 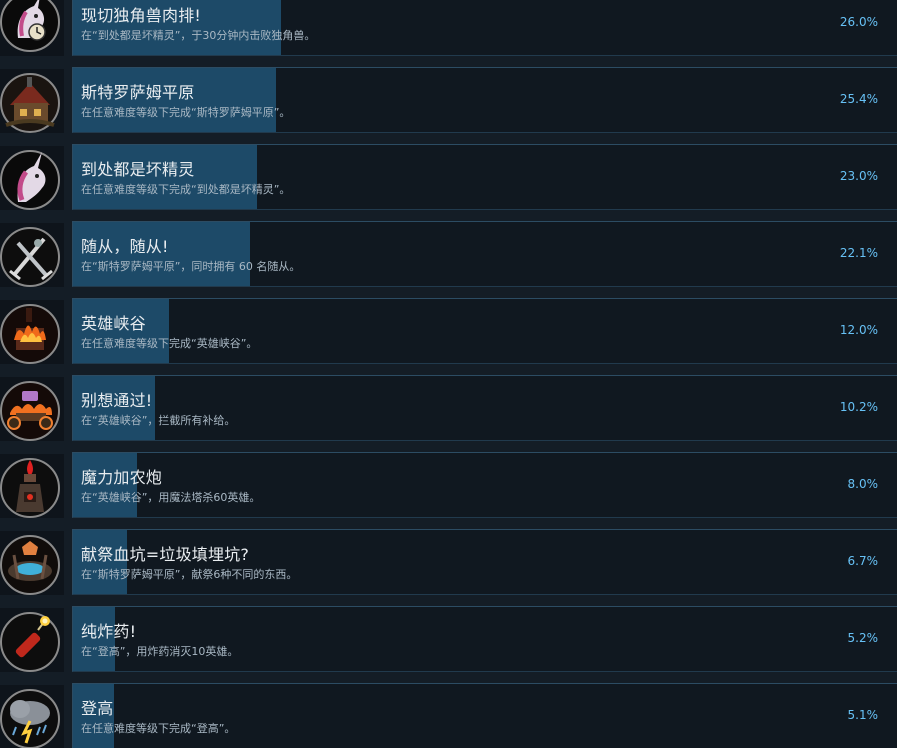 What do you see at coordinates (169, 343) in the screenshot?
I see `achievement-description: 在任意难度等级下完成“英雄峡谷”。` at bounding box center [169, 343].